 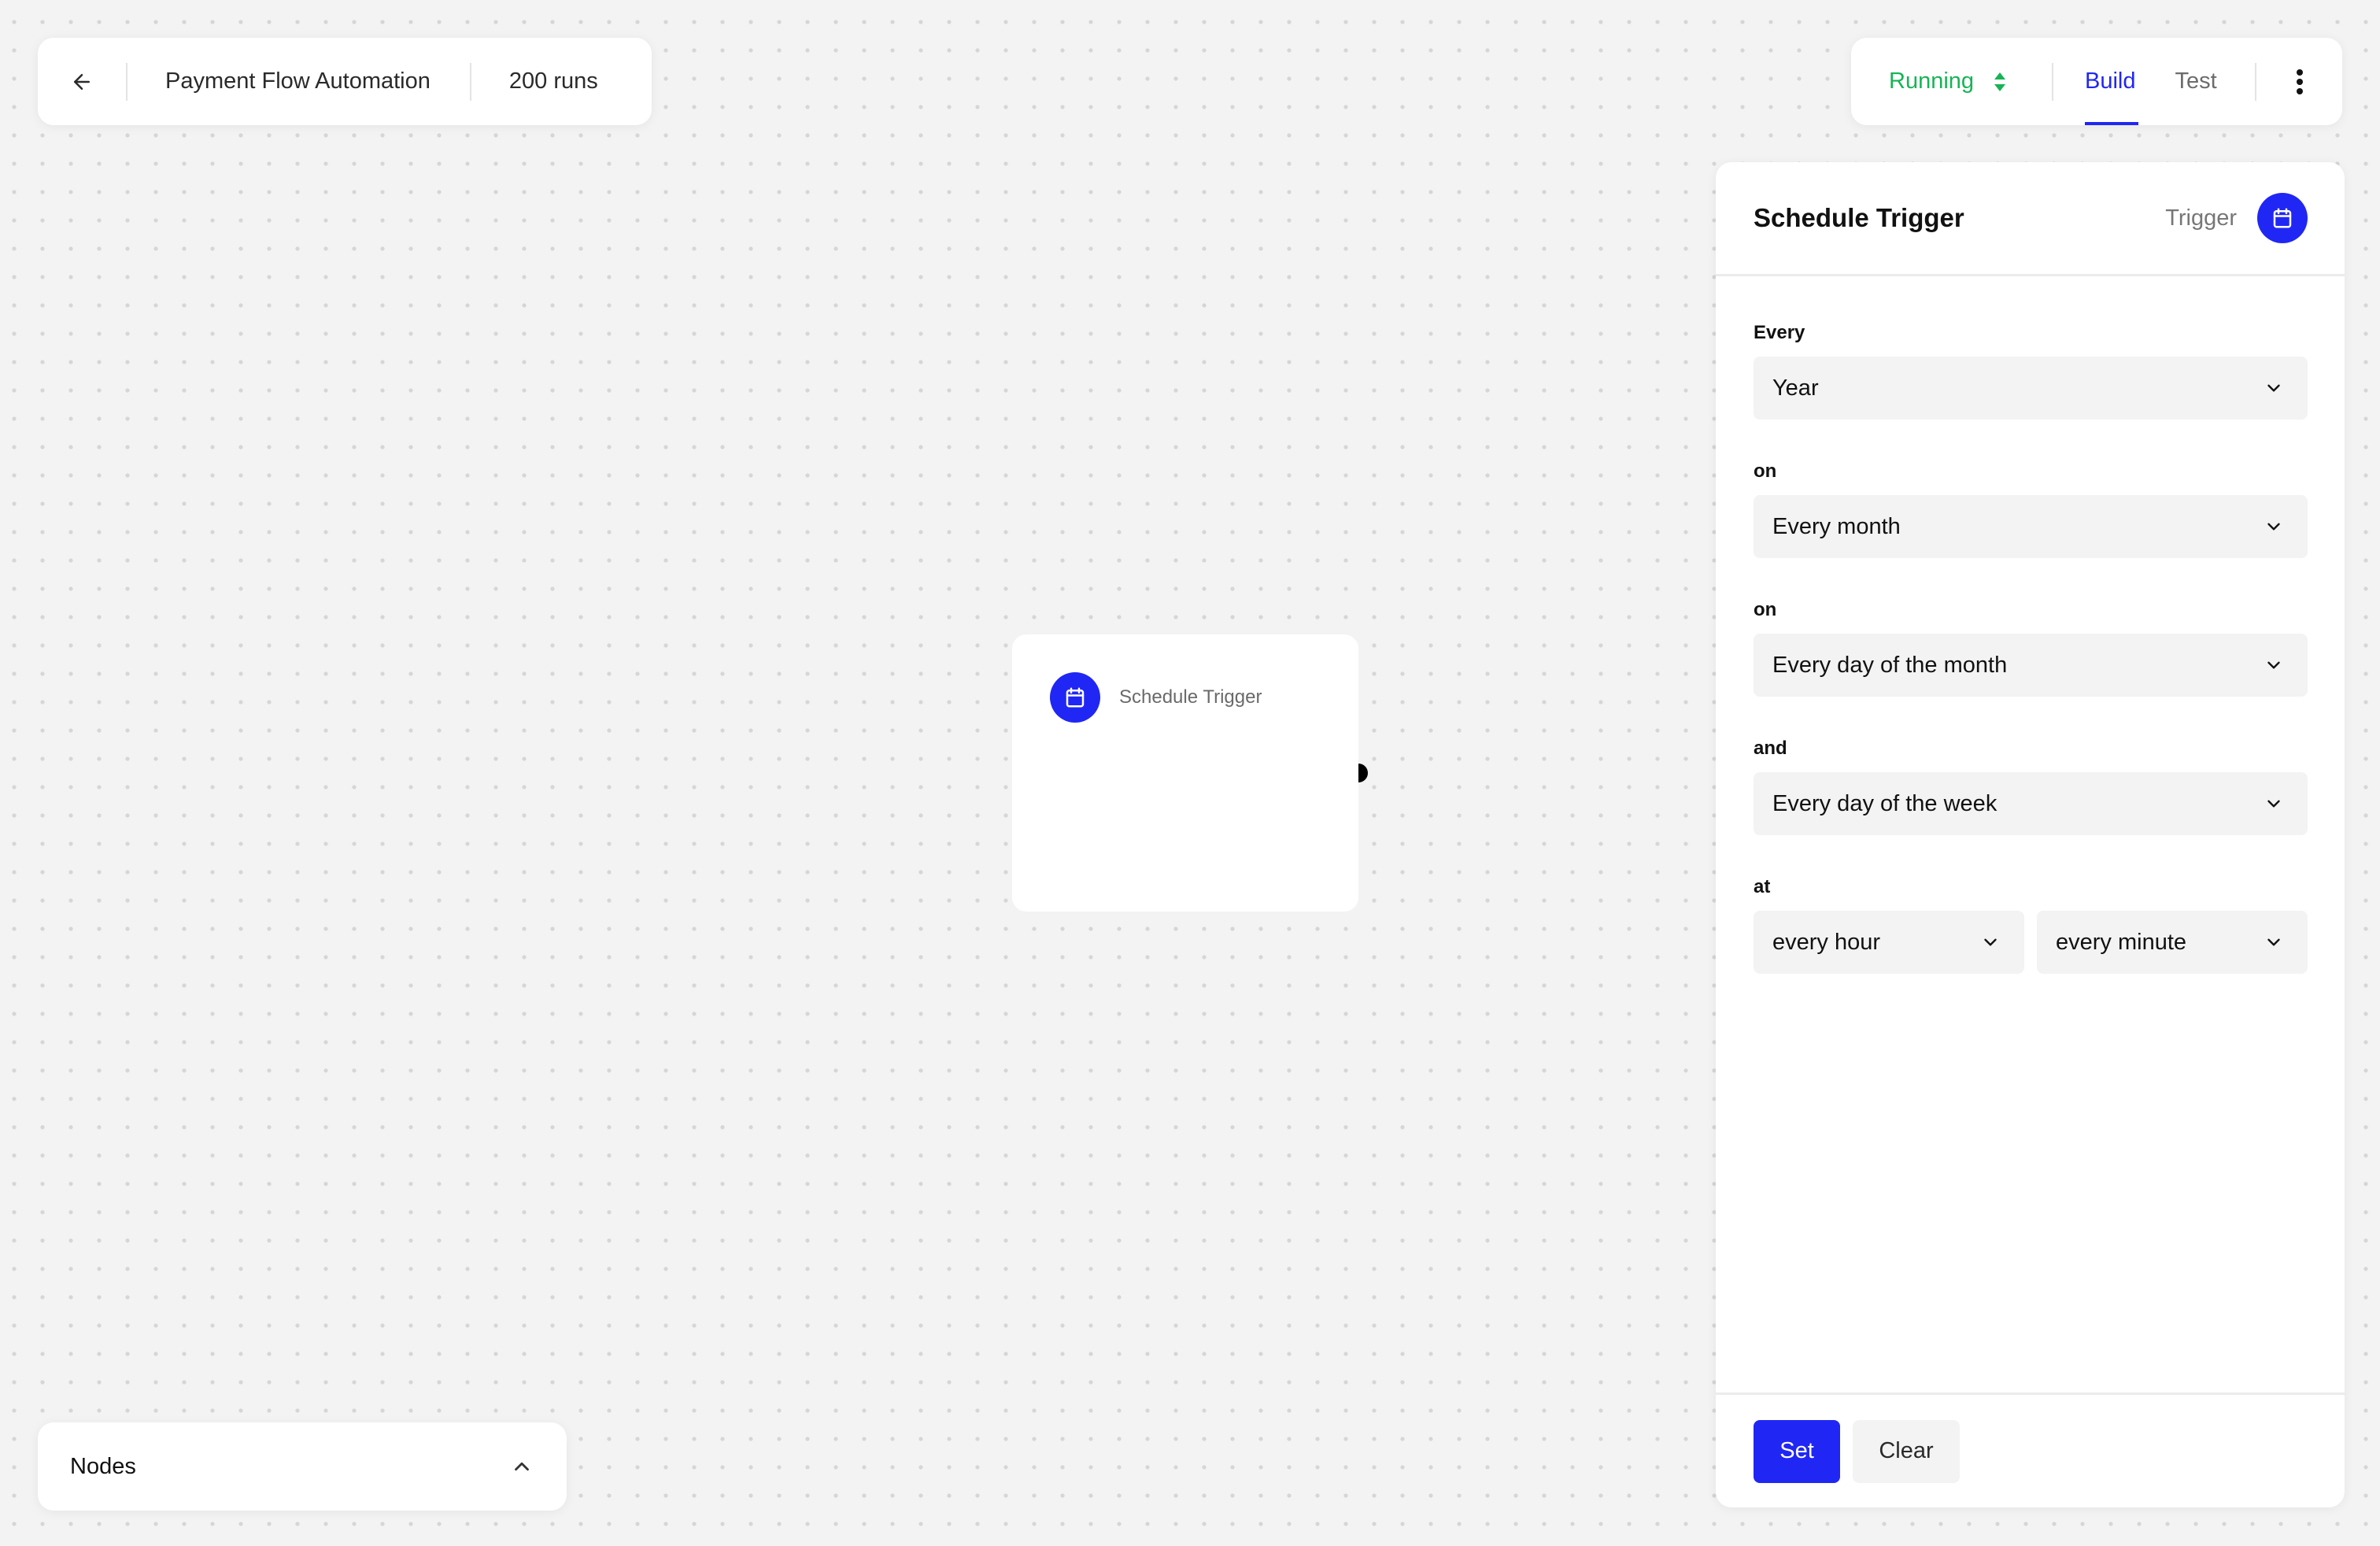 I want to click on select-value: Every day of the month, so click(x=1890, y=665).